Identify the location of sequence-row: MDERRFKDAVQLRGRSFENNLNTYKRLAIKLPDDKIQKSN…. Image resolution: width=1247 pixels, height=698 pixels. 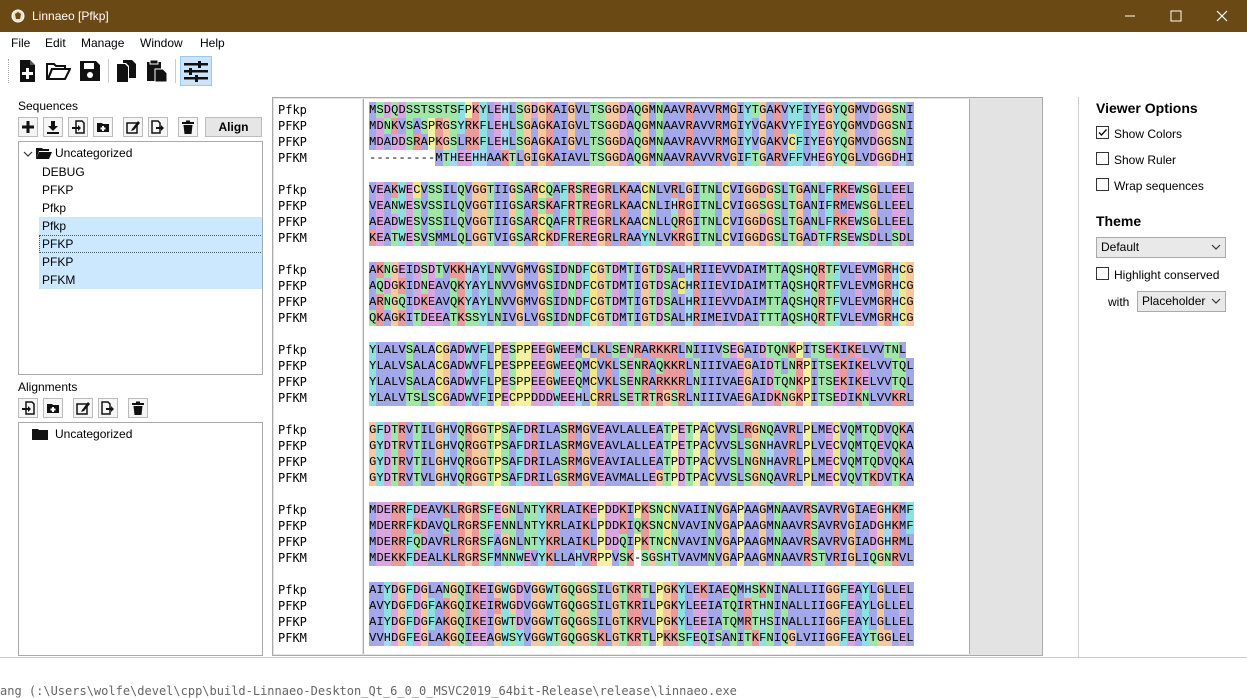
(641, 526).